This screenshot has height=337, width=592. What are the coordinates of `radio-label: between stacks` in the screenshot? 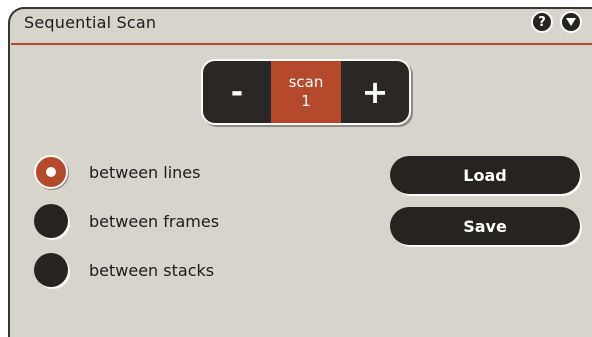 It's located at (152, 270).